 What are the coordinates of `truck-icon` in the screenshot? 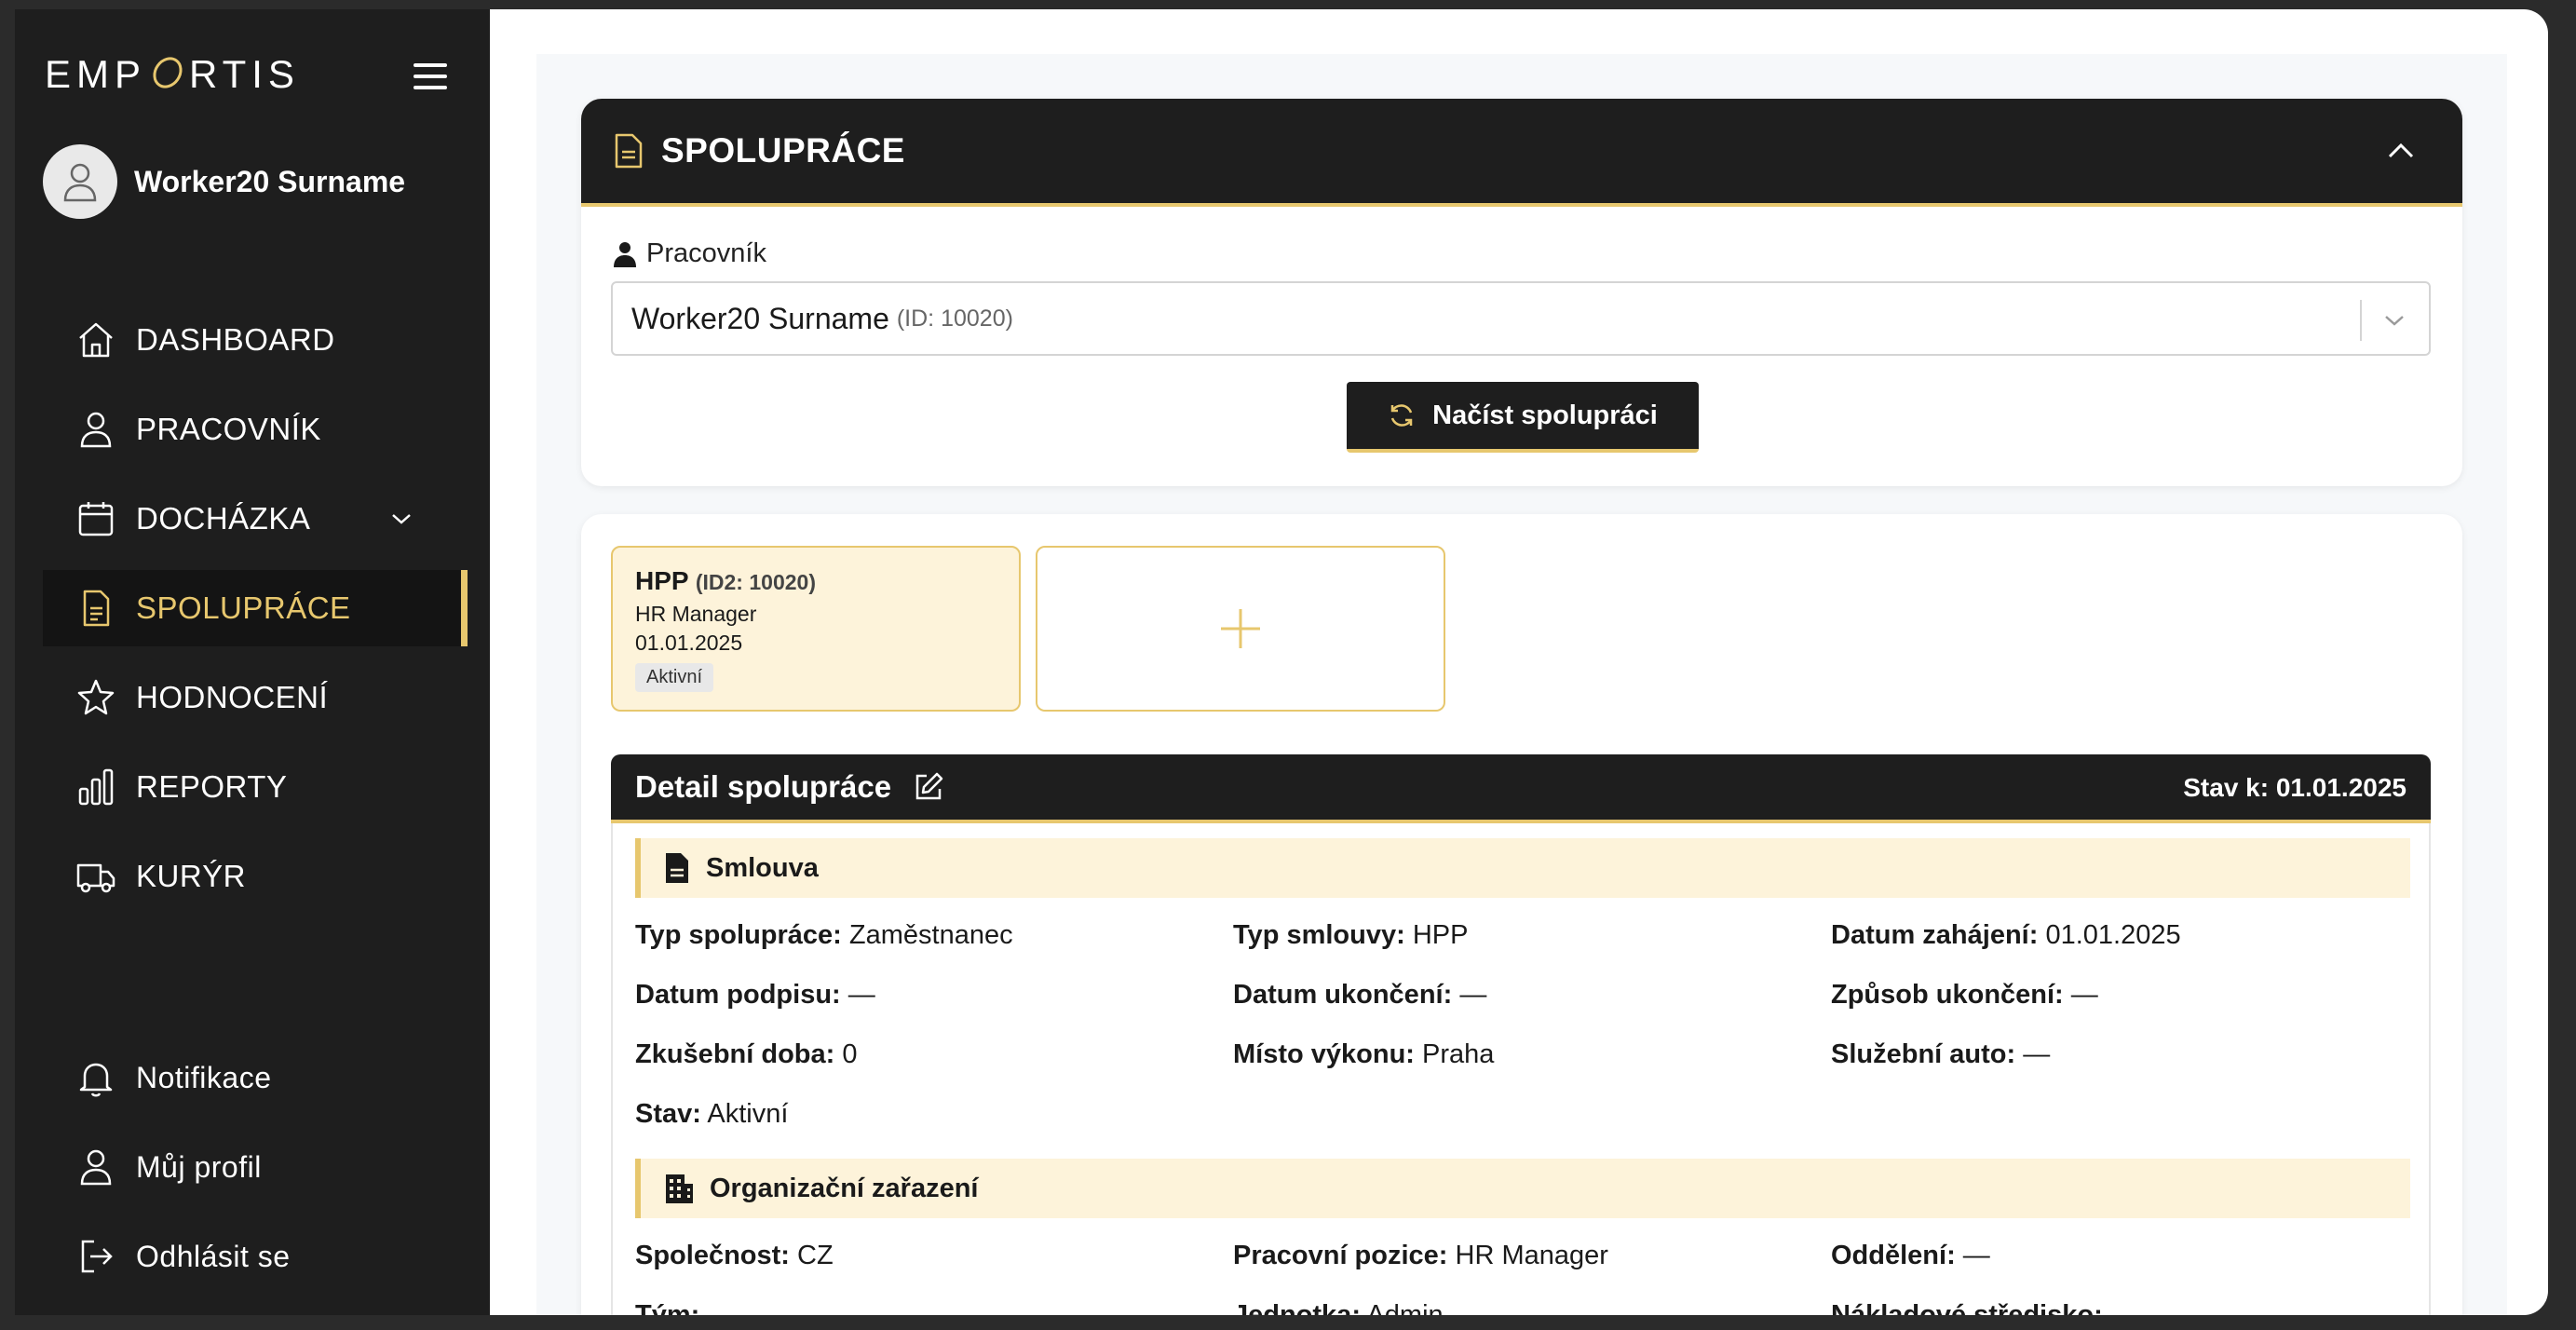 It's located at (96, 876).